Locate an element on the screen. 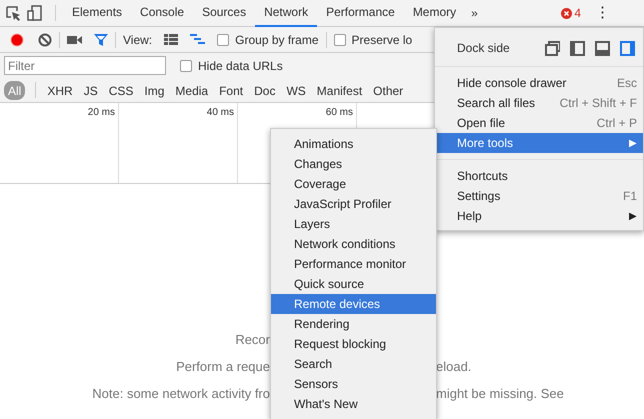 This screenshot has width=644, height=419. menu-item: Sensors is located at coordinates (353, 384).